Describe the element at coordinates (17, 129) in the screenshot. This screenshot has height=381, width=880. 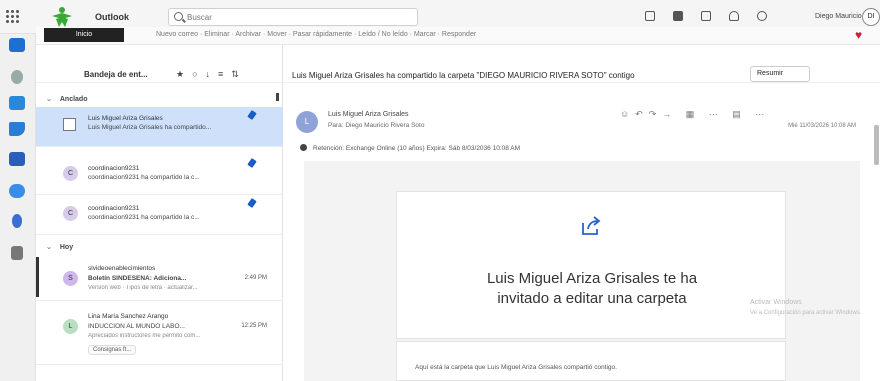
I see `todo-icon` at that location.